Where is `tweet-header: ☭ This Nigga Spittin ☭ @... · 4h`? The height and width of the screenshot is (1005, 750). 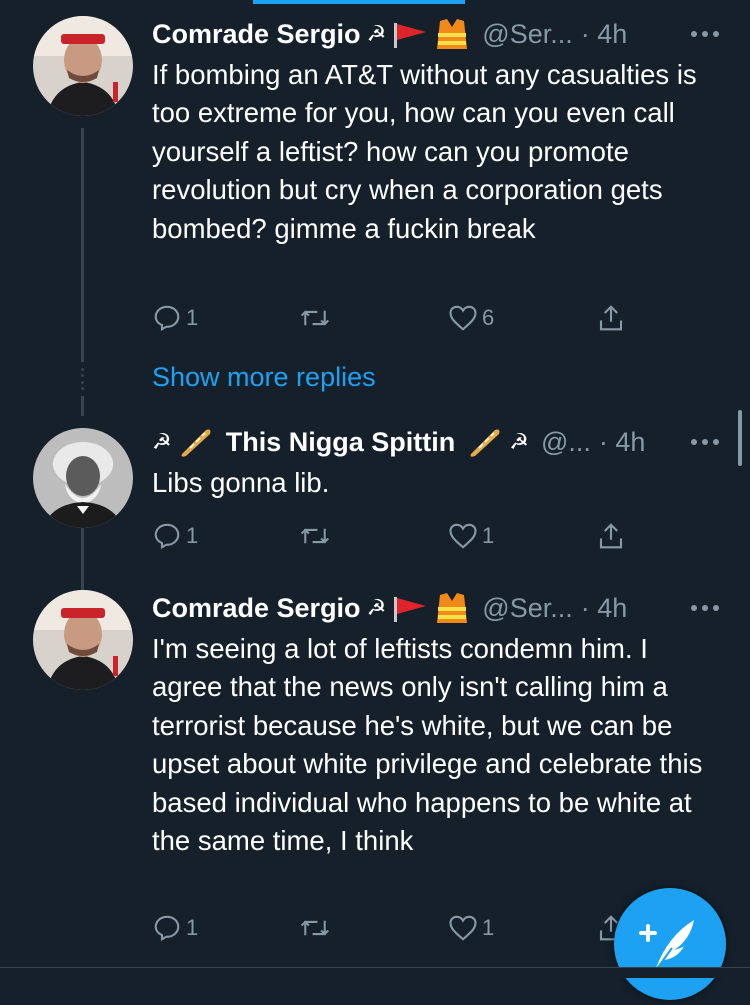
tweet-header: ☭ This Nigga Spittin ☭ @... · 4h is located at coordinates (436, 442).